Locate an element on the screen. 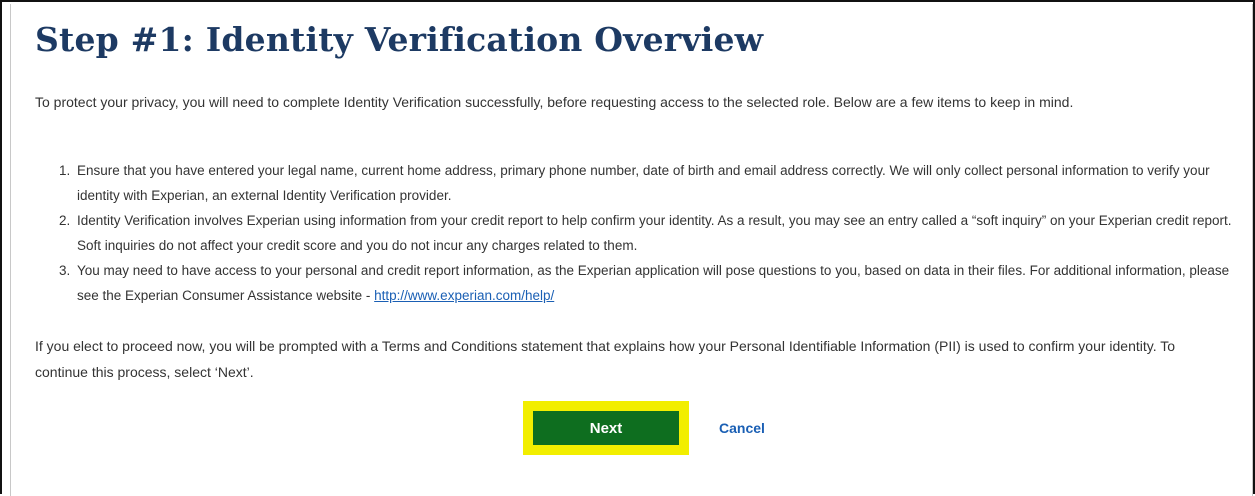 The image size is (1255, 496). step-number: 1. is located at coordinates (65, 170).